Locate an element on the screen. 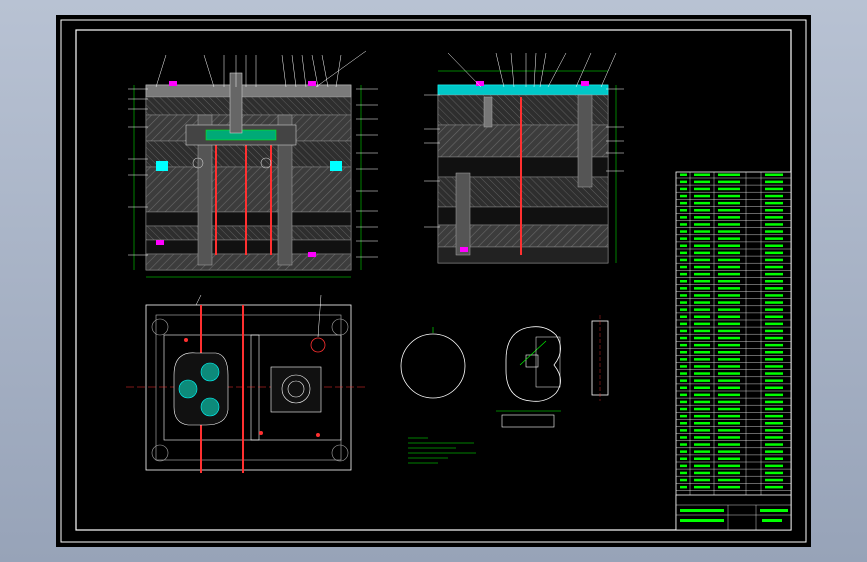  side-view-icon is located at coordinates (600, 358).